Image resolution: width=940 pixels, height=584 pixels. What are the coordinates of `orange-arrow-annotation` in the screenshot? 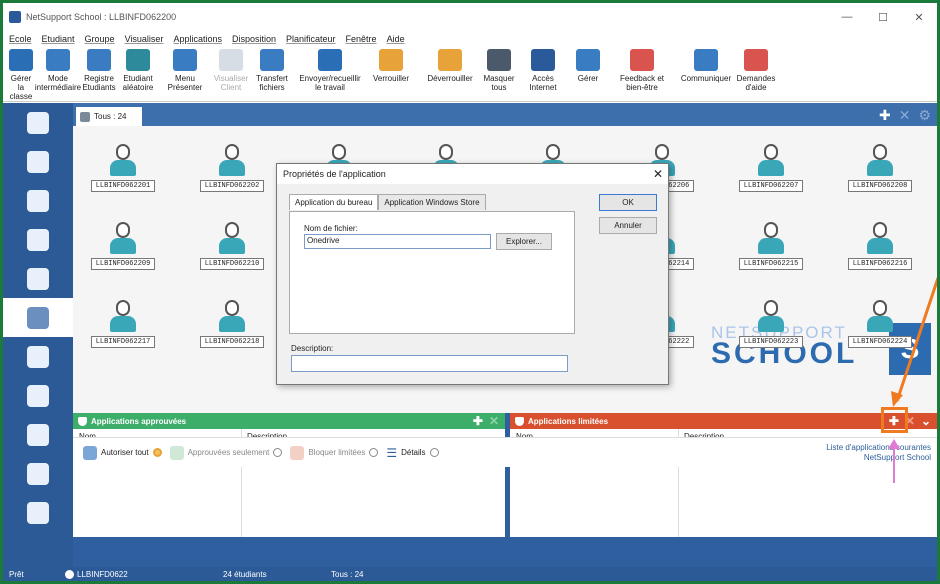 It's located at (914, 342).